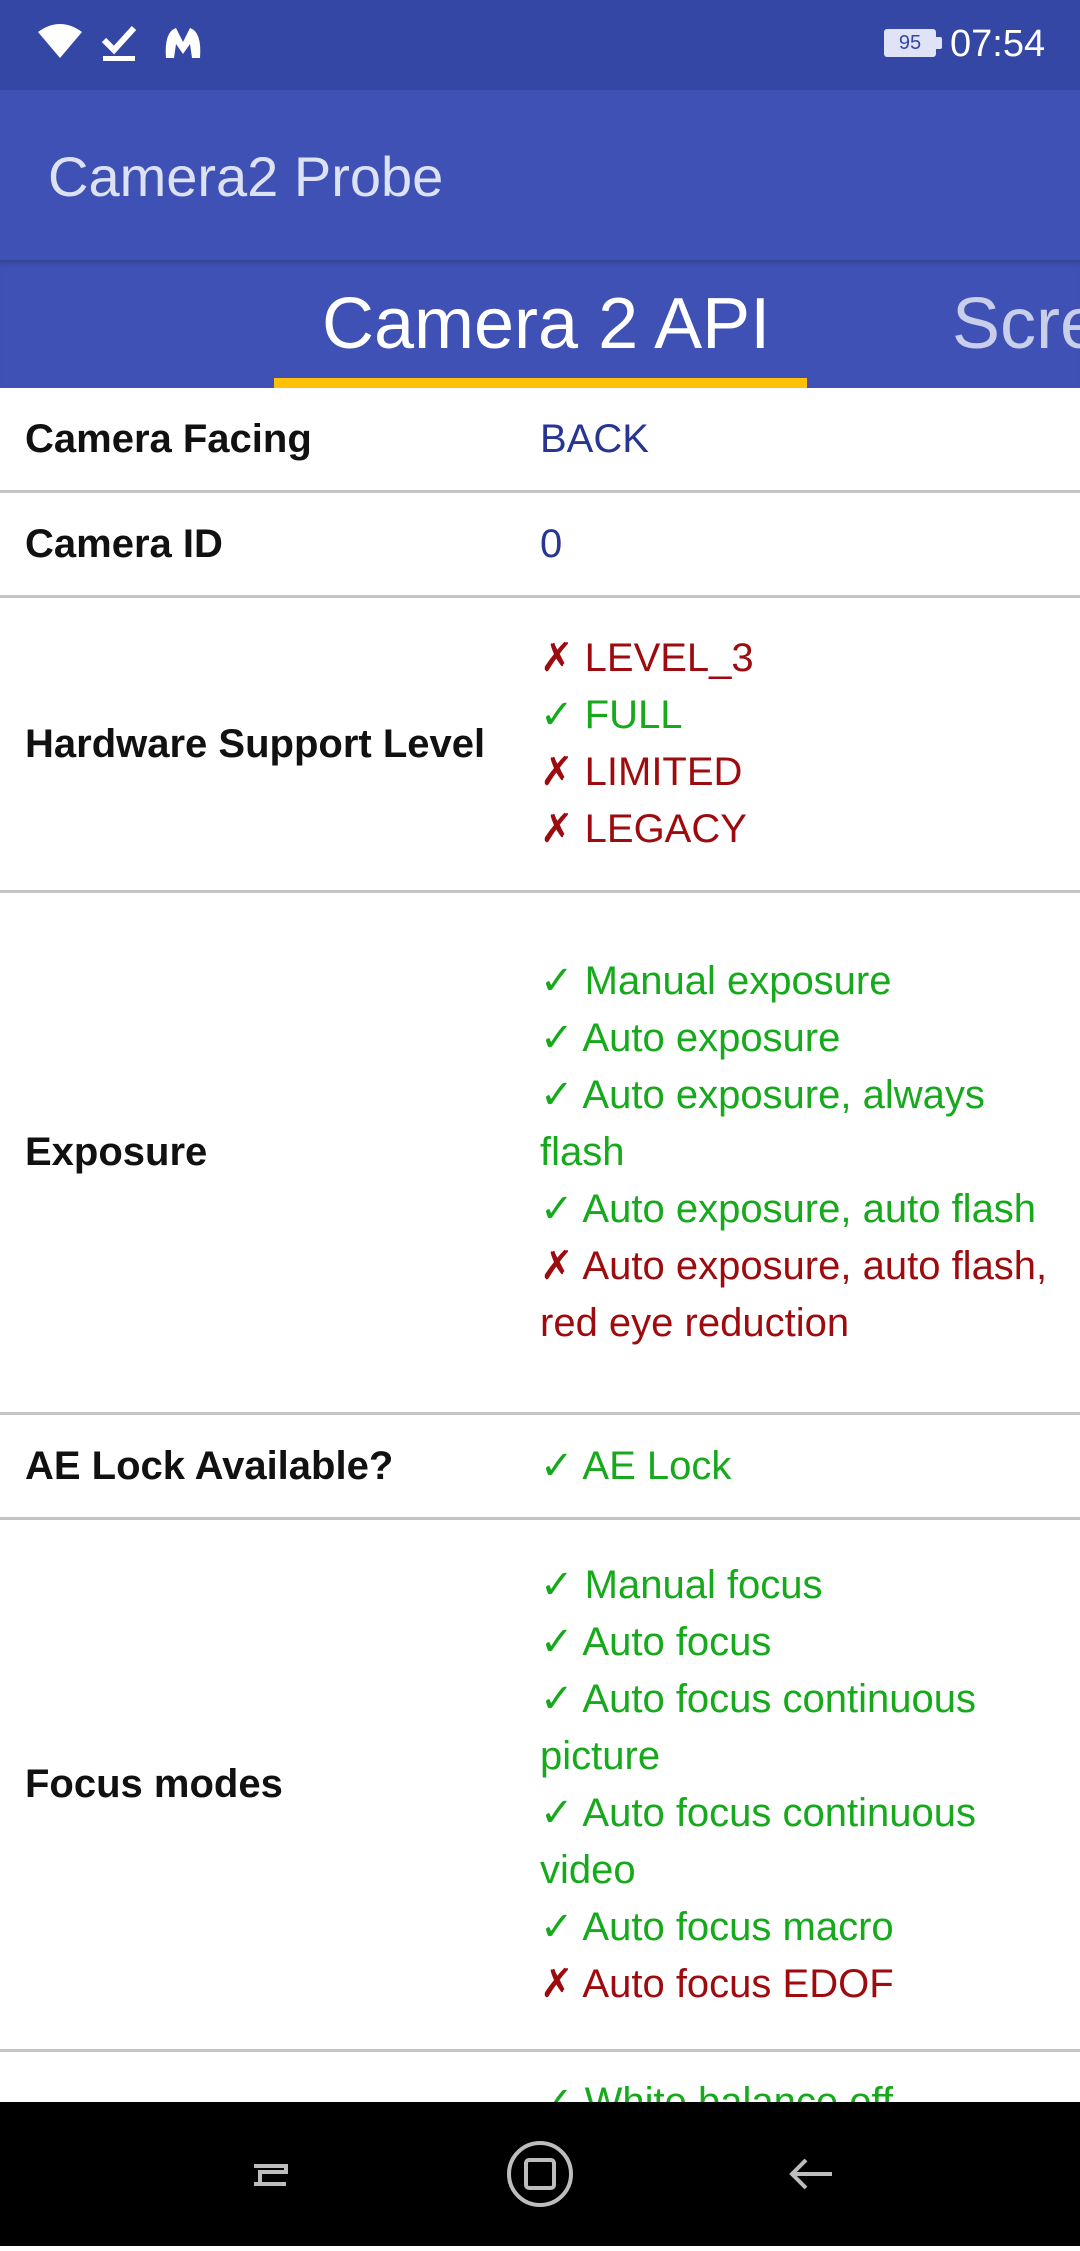 Image resolution: width=1080 pixels, height=2251 pixels. I want to click on feature-item: ✓ Manual exposure, so click(800, 981).